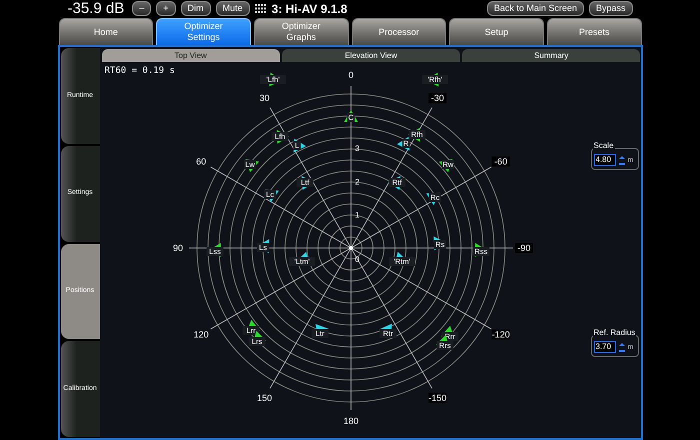 This screenshot has height=440, width=700. What do you see at coordinates (200, 335) in the screenshot?
I see `angle-label: 120` at bounding box center [200, 335].